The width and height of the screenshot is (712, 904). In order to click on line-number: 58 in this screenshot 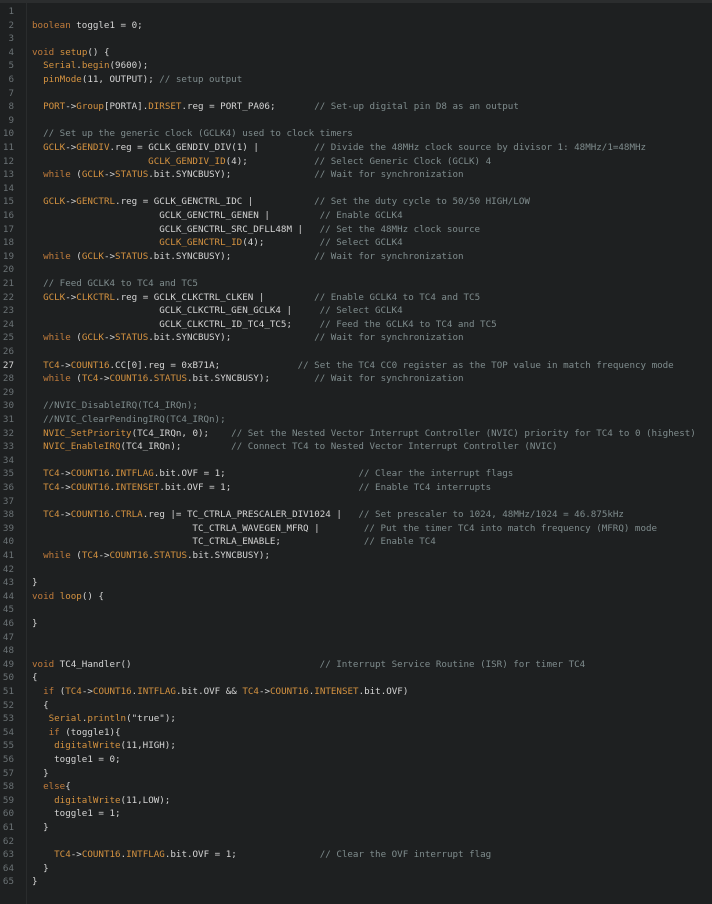, I will do `click(8, 787)`.